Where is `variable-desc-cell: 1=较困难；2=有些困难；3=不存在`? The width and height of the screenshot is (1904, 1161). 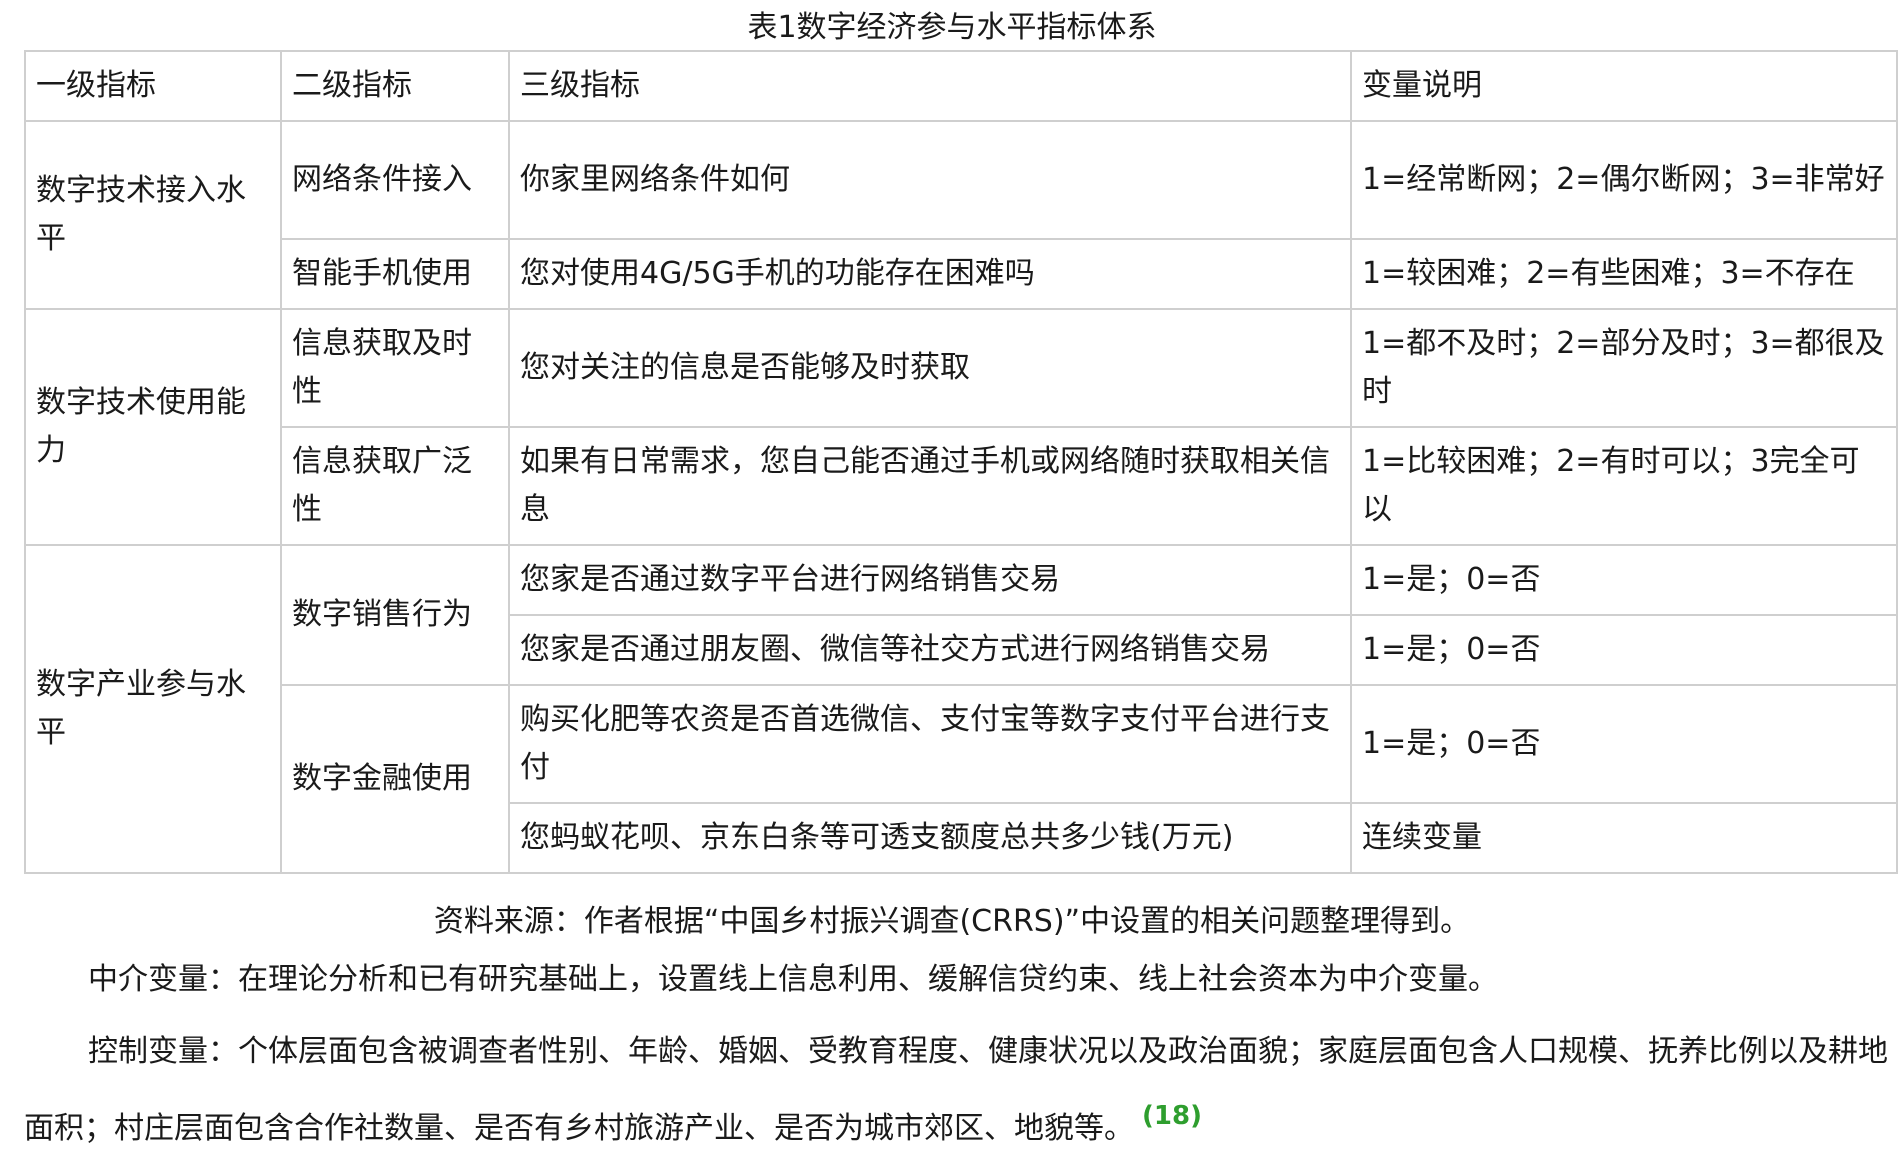 variable-desc-cell: 1=较困难；2=有些困难；3=不存在 is located at coordinates (1624, 274).